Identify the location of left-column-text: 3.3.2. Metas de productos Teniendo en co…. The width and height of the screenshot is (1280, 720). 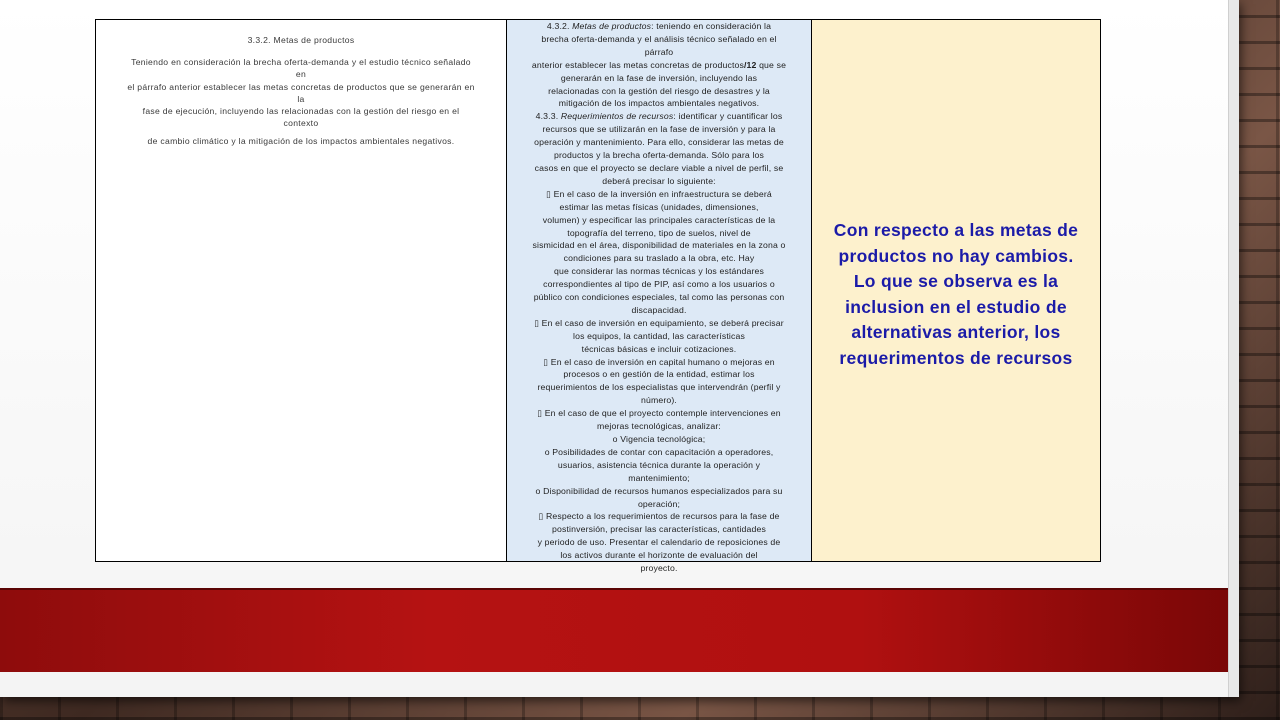
(301, 91).